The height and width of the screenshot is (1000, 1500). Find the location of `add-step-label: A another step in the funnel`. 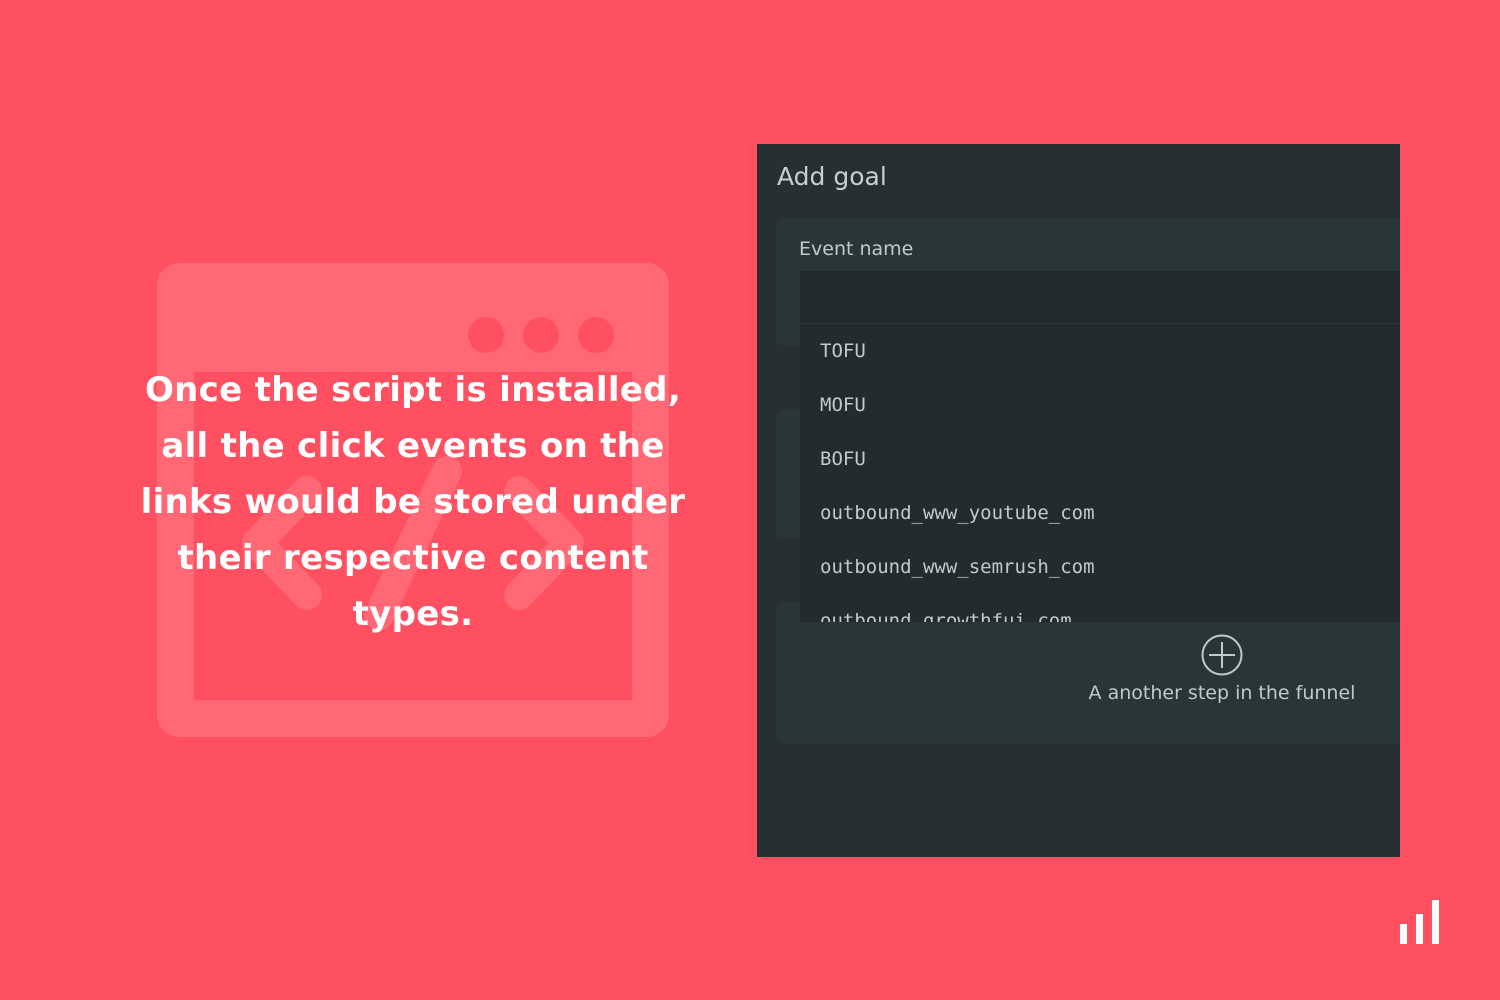

add-step-label: A another step in the funnel is located at coordinates (1222, 693).